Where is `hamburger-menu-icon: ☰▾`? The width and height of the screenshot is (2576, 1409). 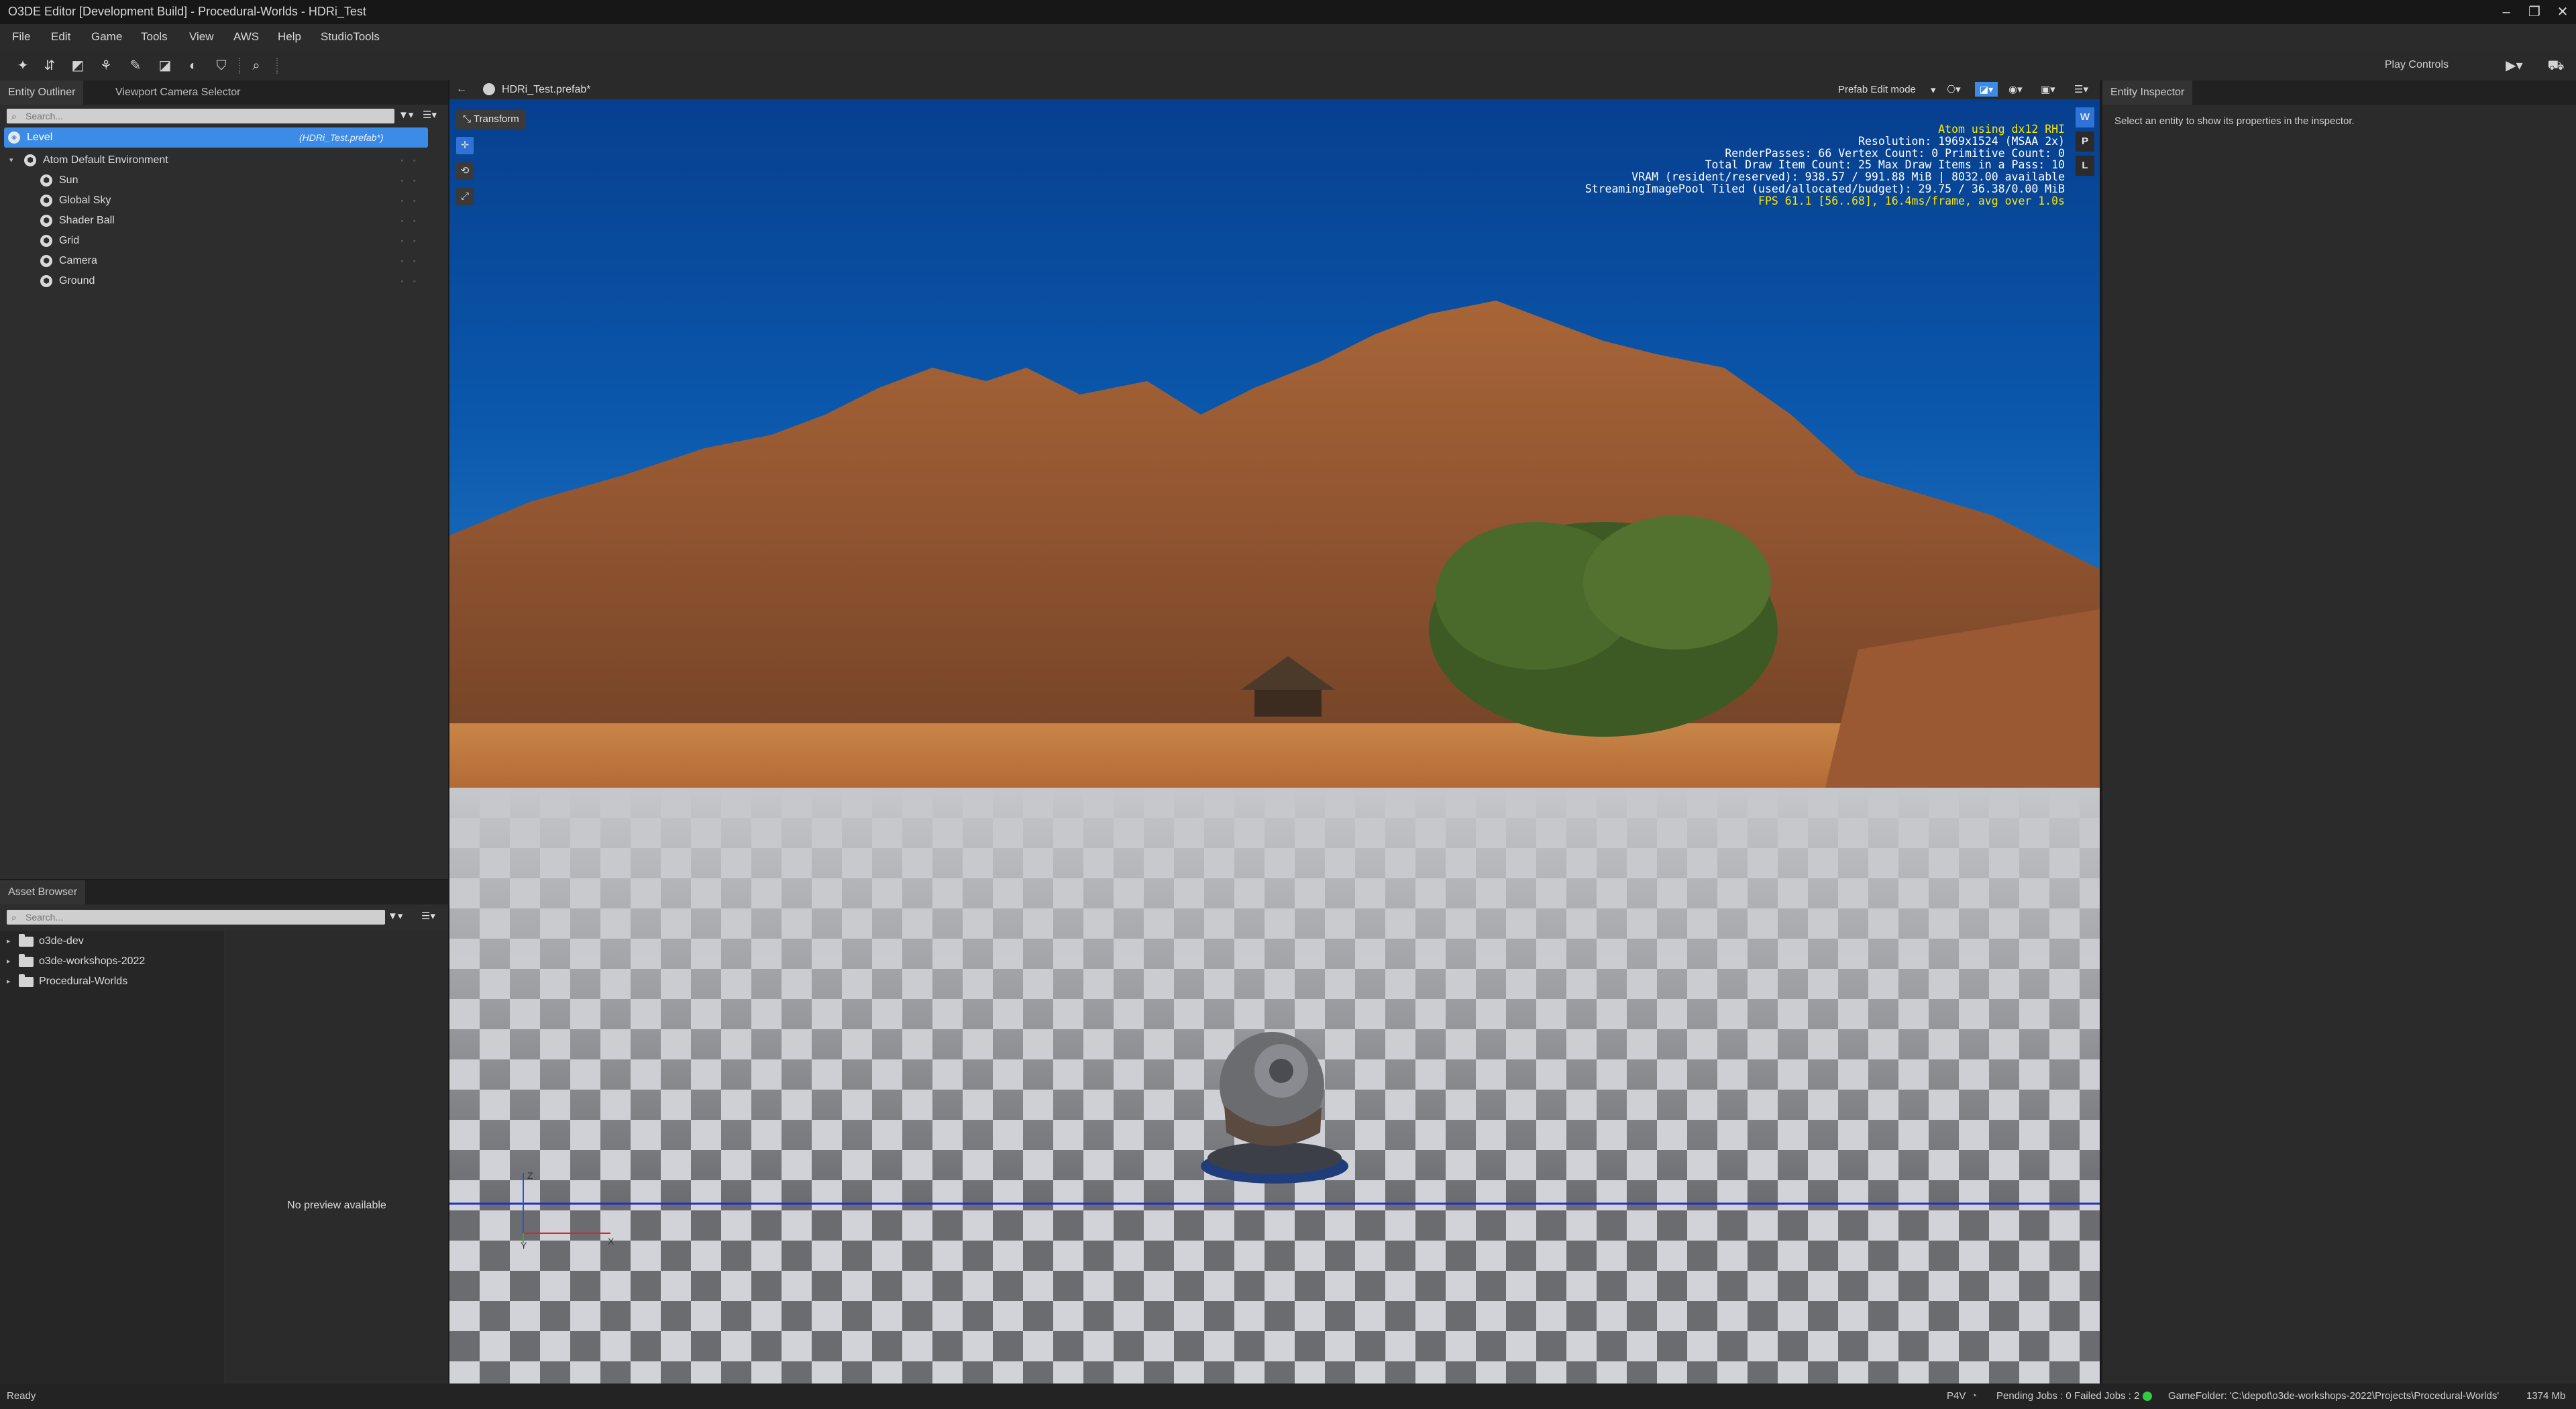 hamburger-menu-icon: ☰▾ is located at coordinates (2081, 89).